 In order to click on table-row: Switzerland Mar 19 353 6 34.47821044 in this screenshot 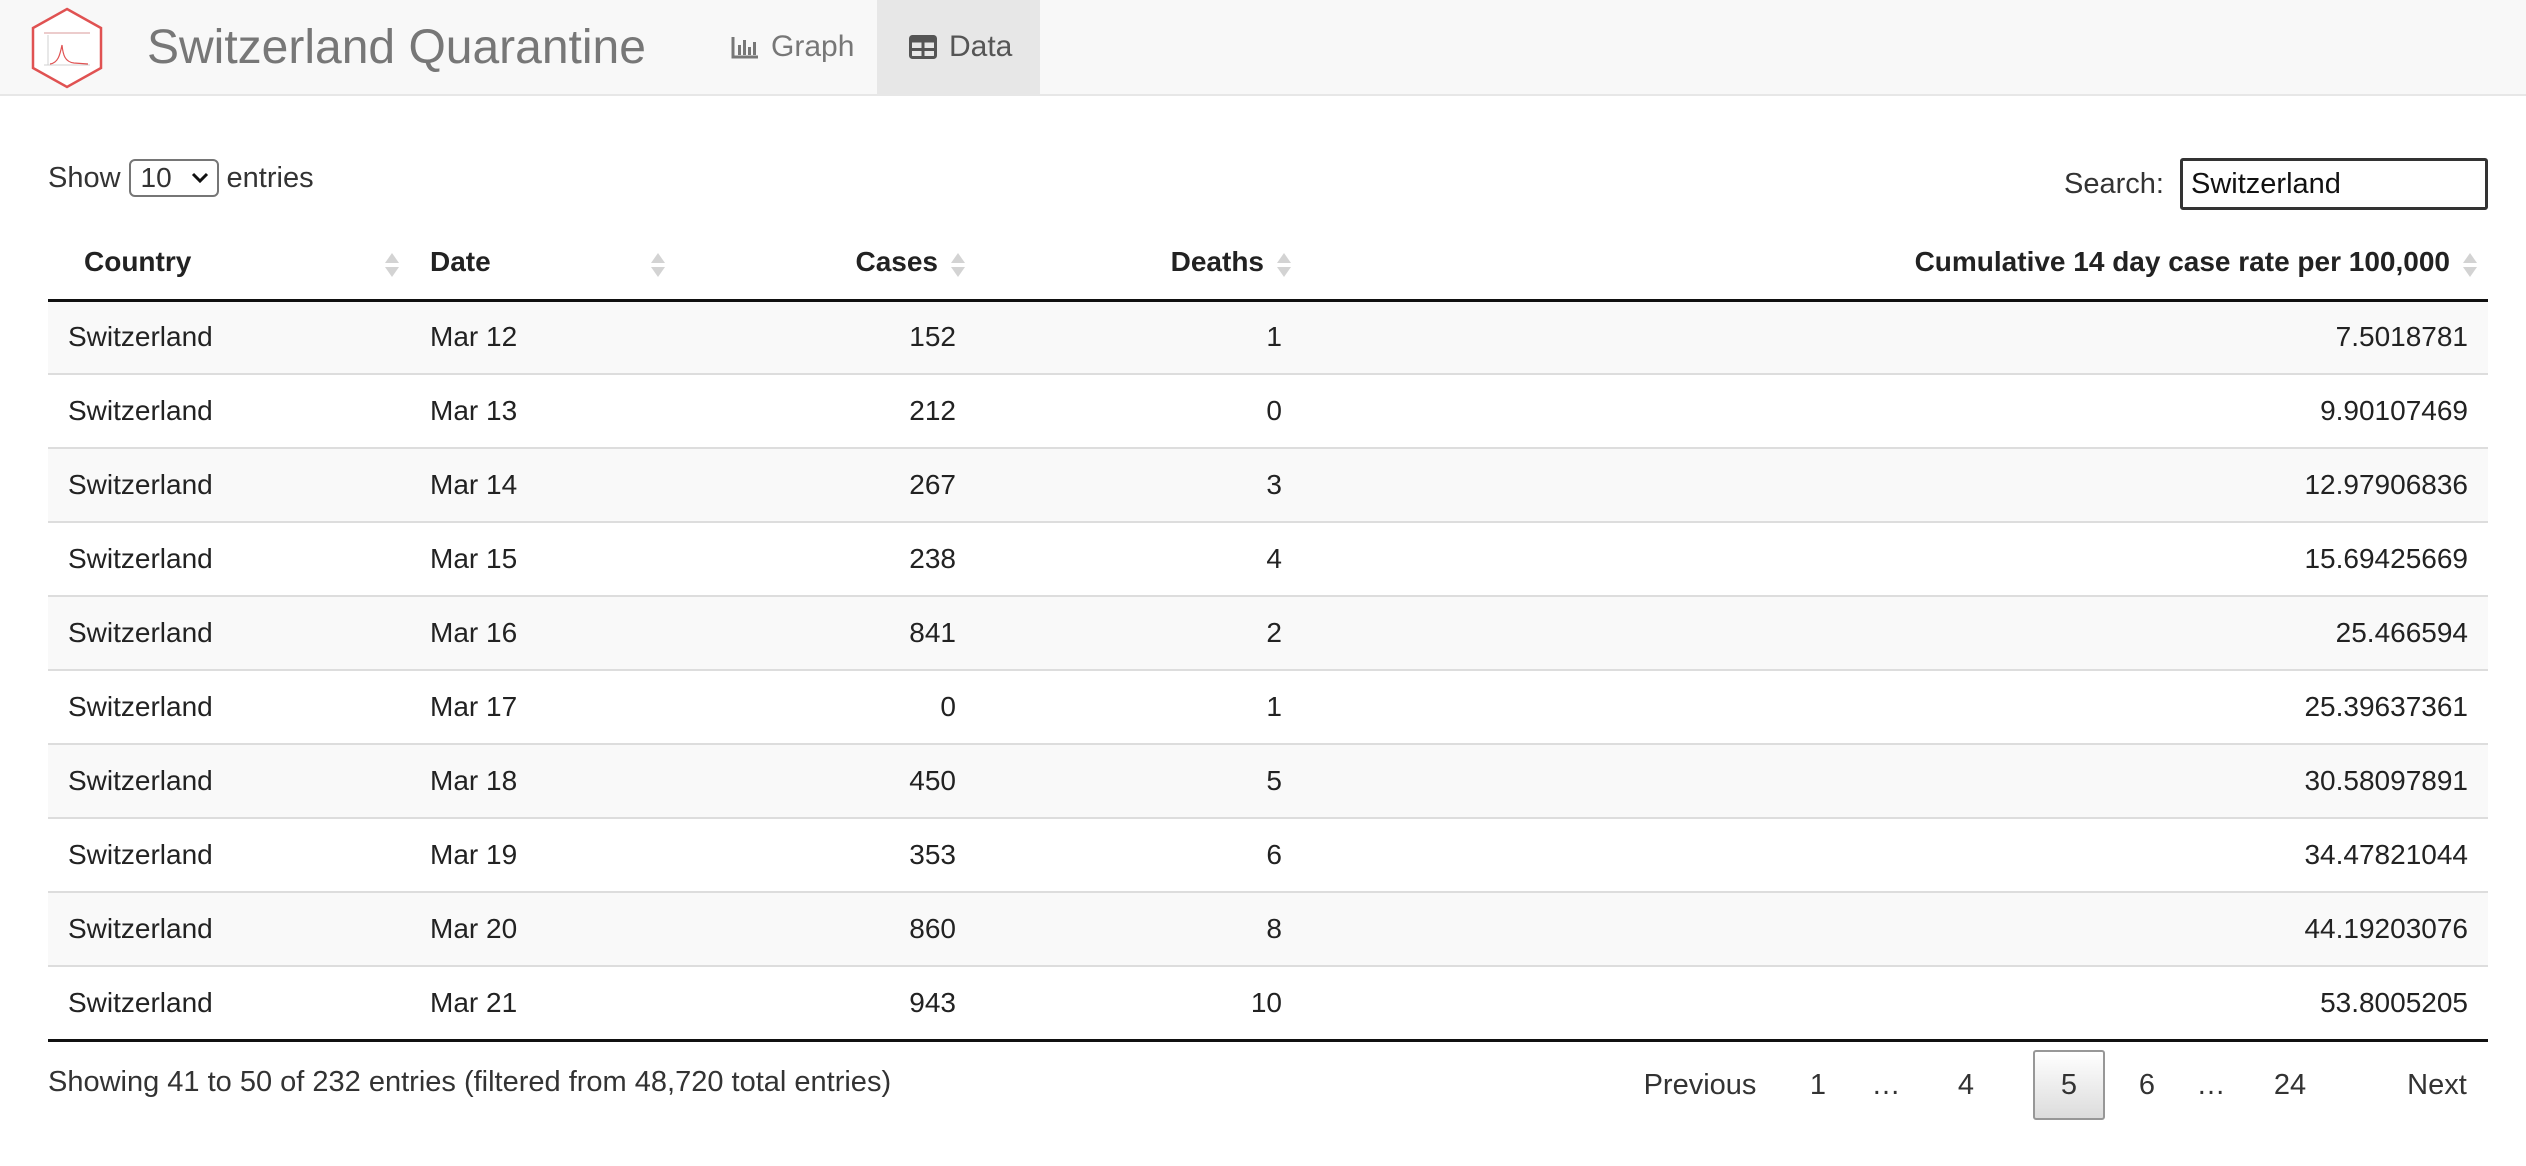, I will do `click(1268, 854)`.